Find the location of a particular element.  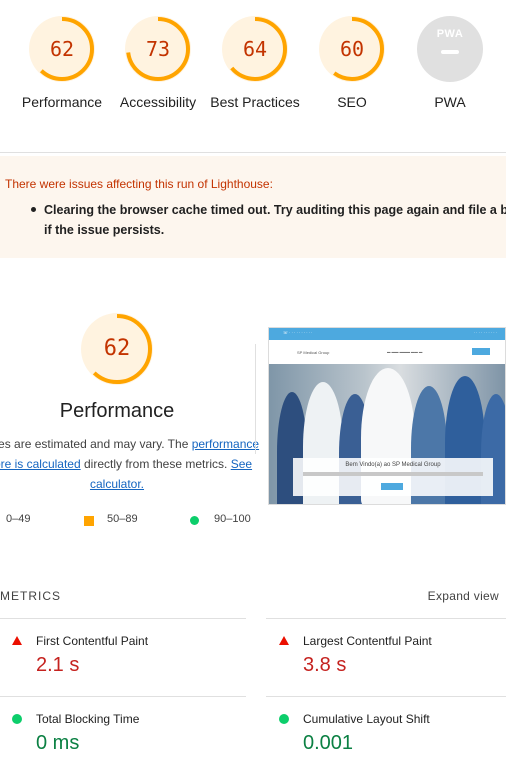

gauge-best-practices-ring: 64 is located at coordinates (255, 49).